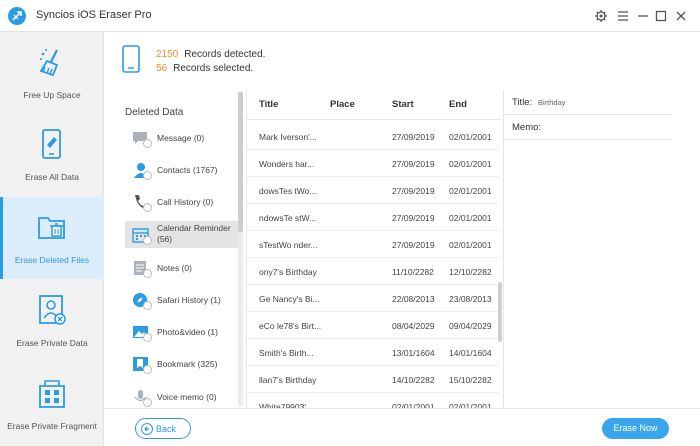  I want to click on category-item-voice-memo: Voice memo (0), so click(183, 395).